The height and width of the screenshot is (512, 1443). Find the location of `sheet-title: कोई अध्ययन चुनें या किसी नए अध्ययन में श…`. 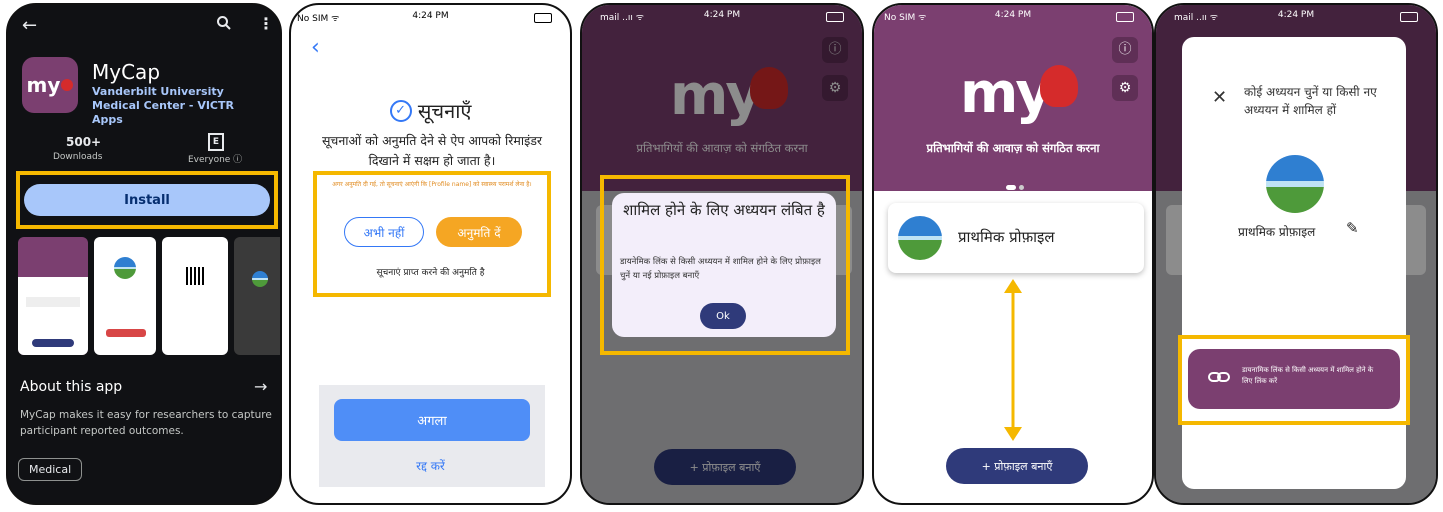

sheet-title: कोई अध्ययन चुनें या किसी नए अध्ययन में श… is located at coordinates (1310, 101).